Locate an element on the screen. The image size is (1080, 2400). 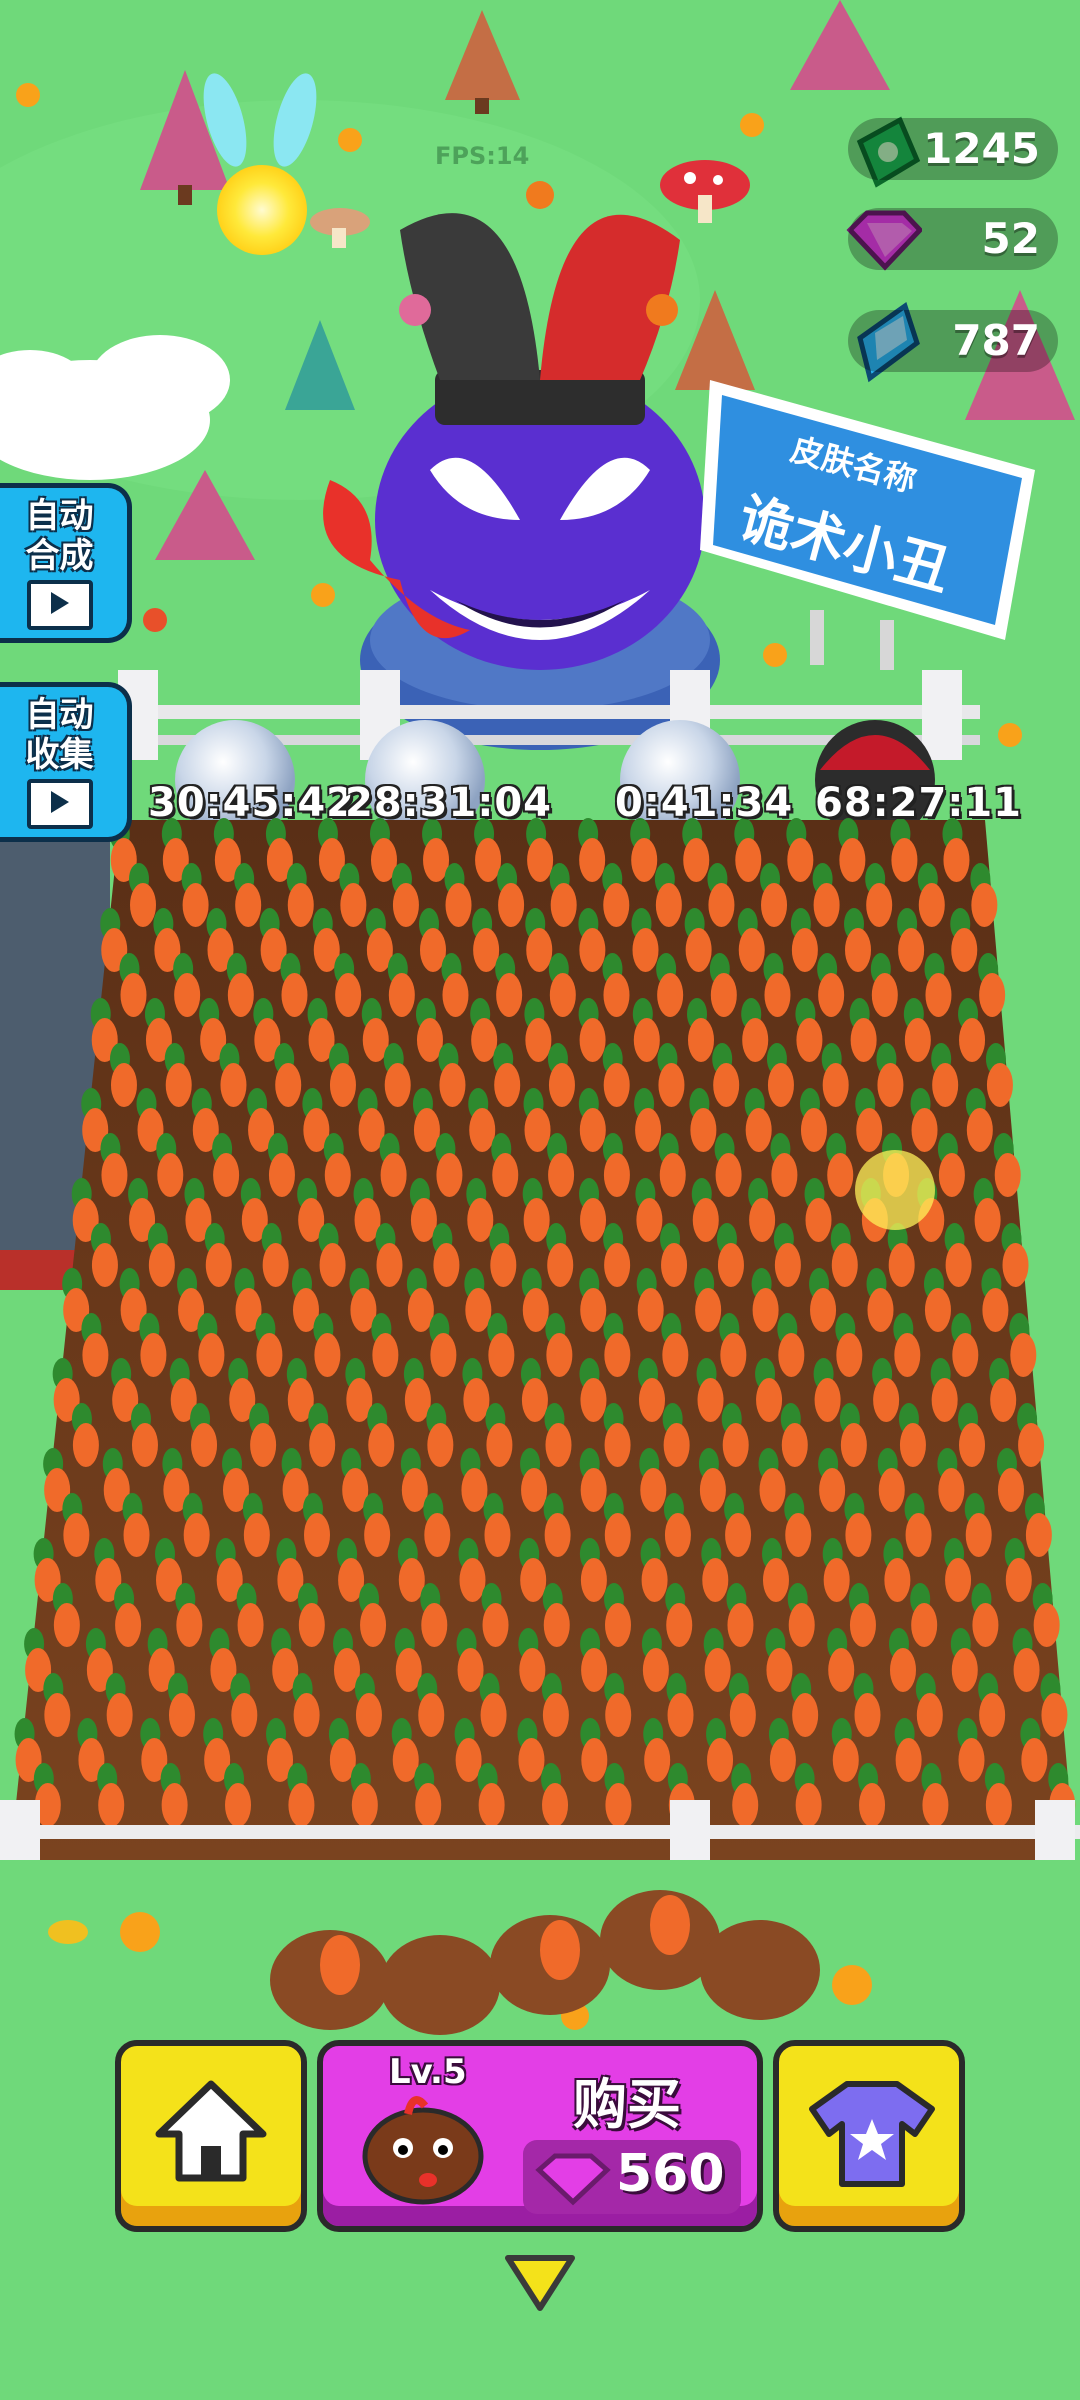
buy-button: Lv.5 购买 560 is located at coordinates (540, 2136).